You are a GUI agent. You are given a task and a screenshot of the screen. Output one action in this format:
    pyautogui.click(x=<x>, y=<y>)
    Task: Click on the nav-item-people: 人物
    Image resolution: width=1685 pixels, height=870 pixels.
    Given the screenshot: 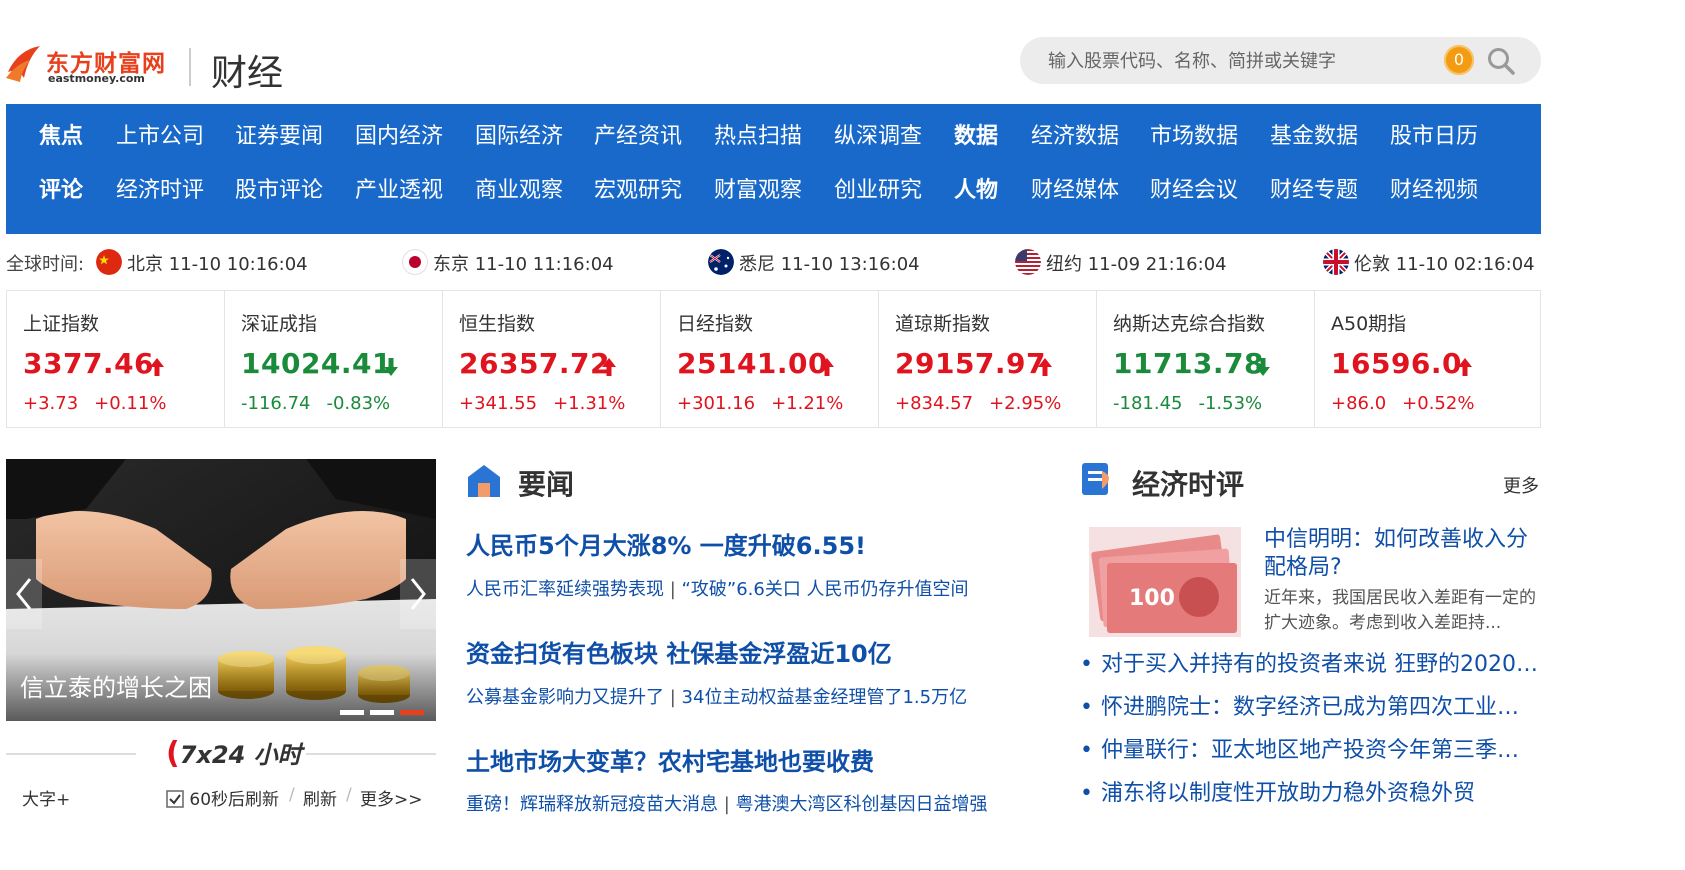 What is the action you would take?
    pyautogui.click(x=976, y=188)
    